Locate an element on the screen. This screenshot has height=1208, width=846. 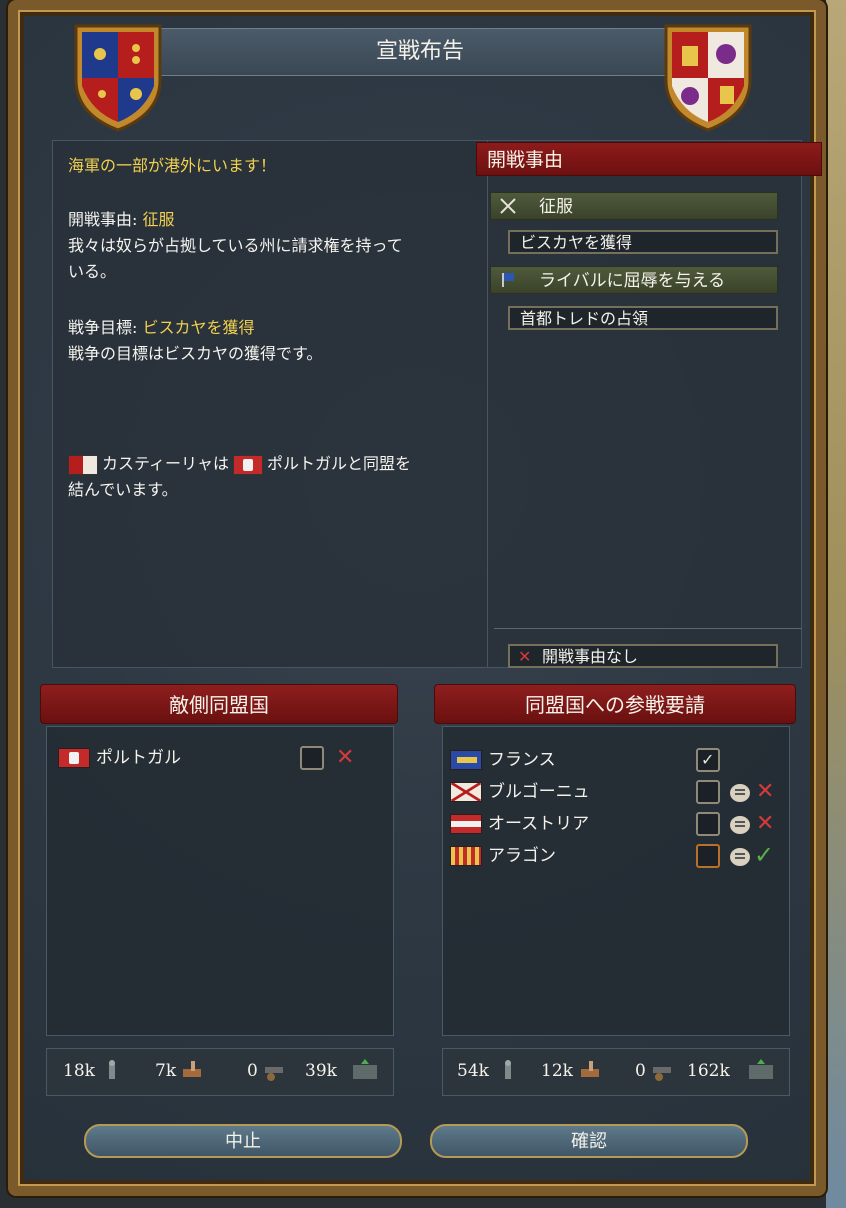
no-casus-belli-box: ✕ 開戦事由なし is located at coordinates (643, 656).